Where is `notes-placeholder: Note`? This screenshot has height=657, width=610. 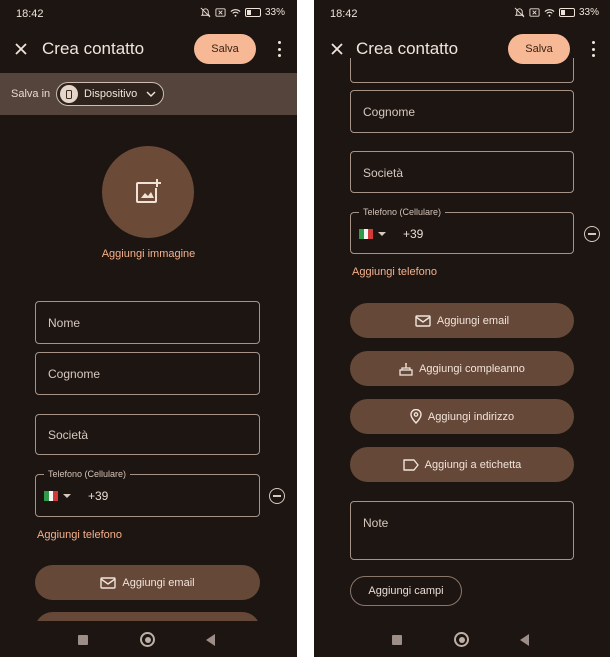 notes-placeholder: Note is located at coordinates (376, 523).